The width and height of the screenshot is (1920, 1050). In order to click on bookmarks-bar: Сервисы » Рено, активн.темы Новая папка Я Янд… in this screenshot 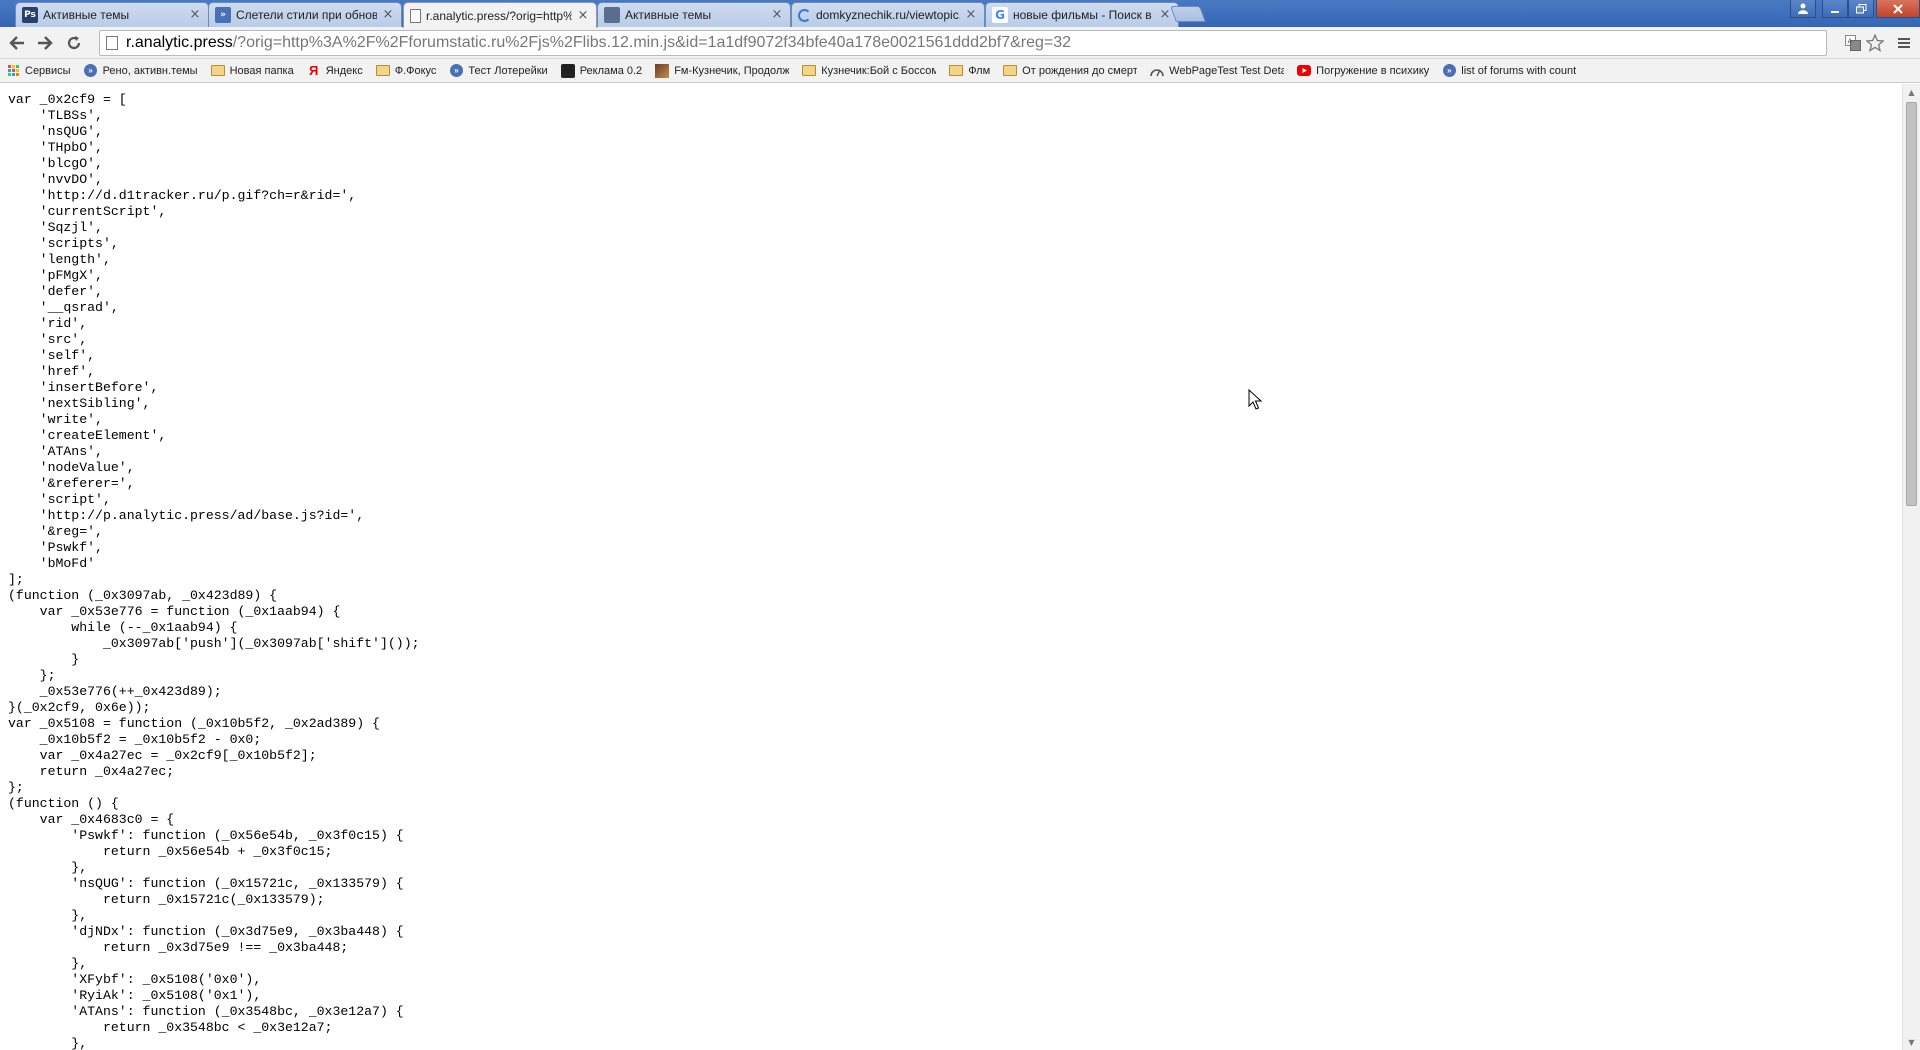, I will do `click(960, 71)`.